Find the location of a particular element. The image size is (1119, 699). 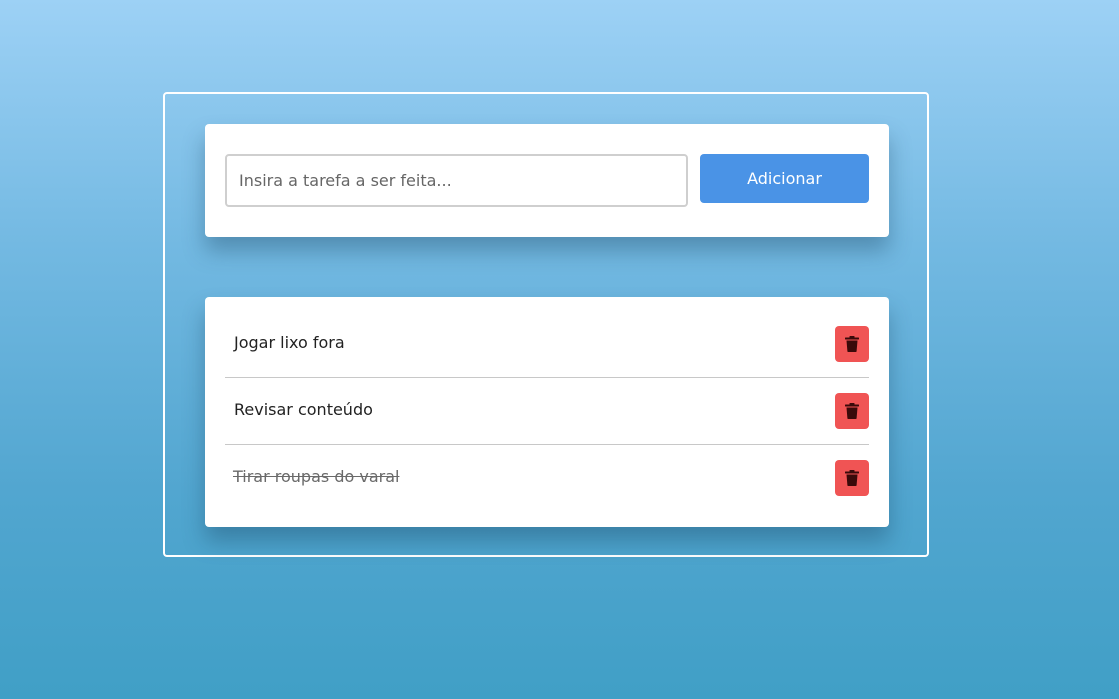

task-input is located at coordinates (456, 180).